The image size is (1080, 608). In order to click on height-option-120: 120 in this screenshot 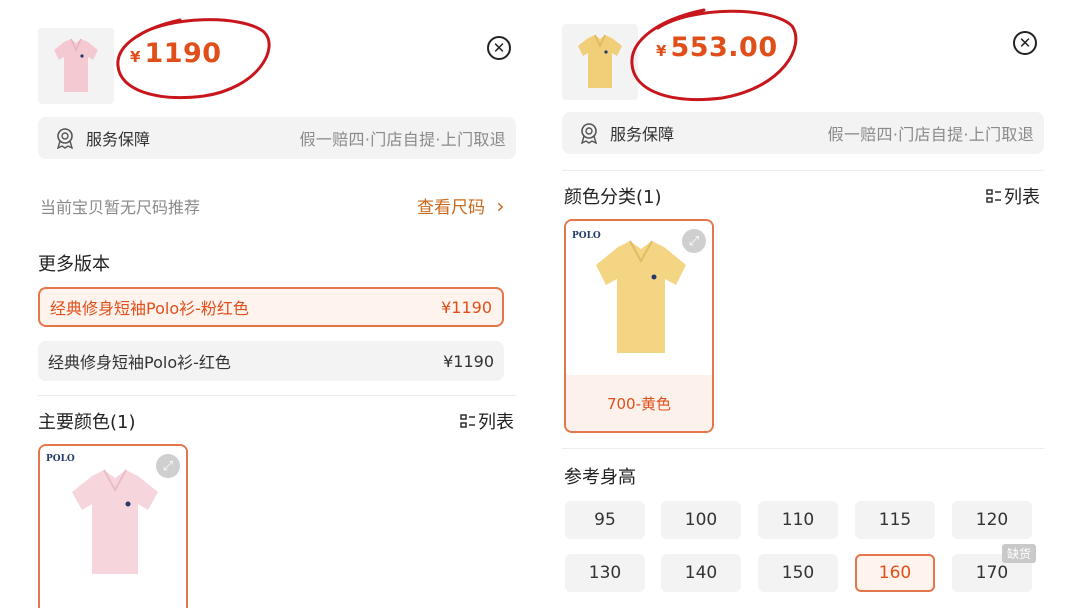, I will do `click(992, 520)`.